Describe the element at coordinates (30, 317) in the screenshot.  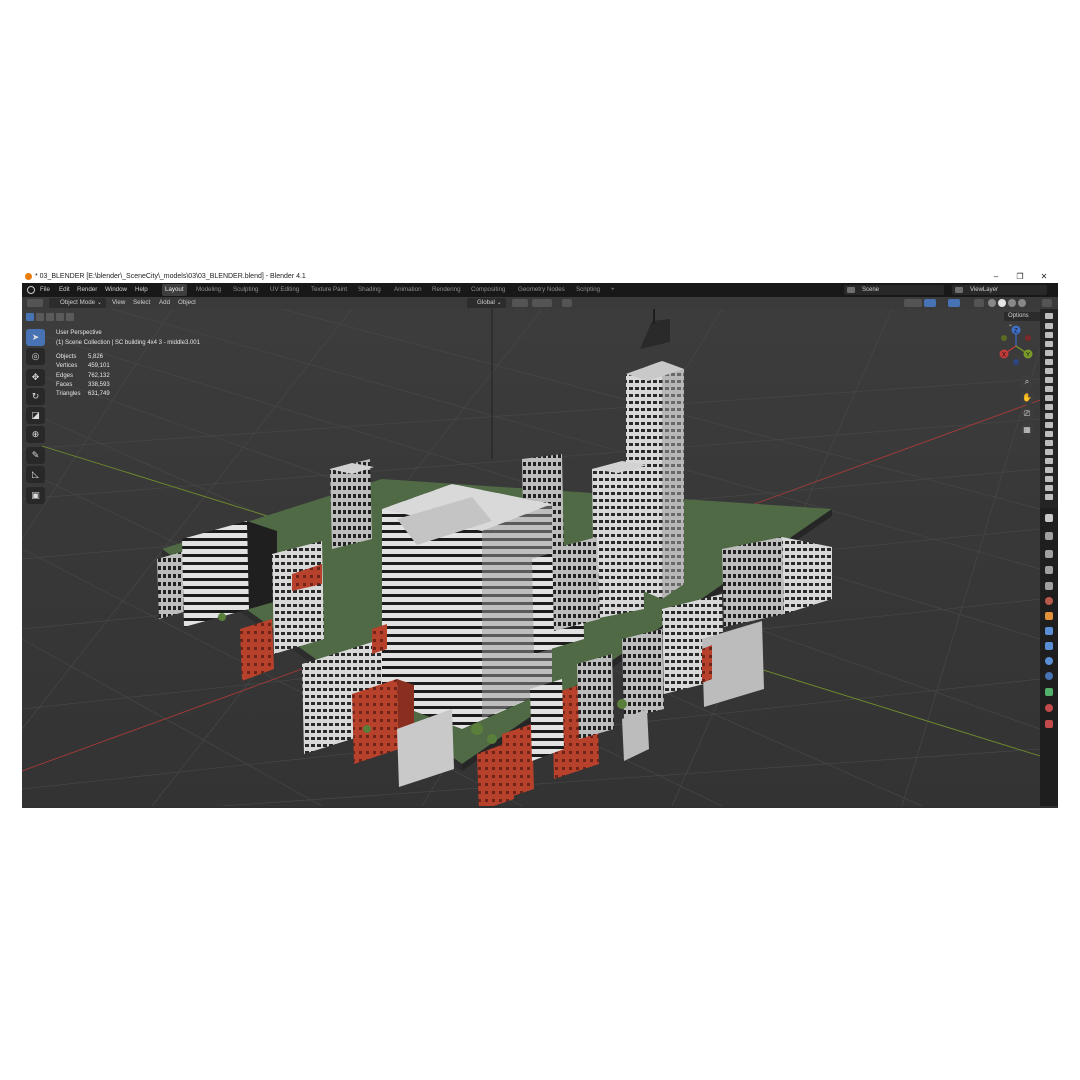
I see `select-new-icon` at that location.